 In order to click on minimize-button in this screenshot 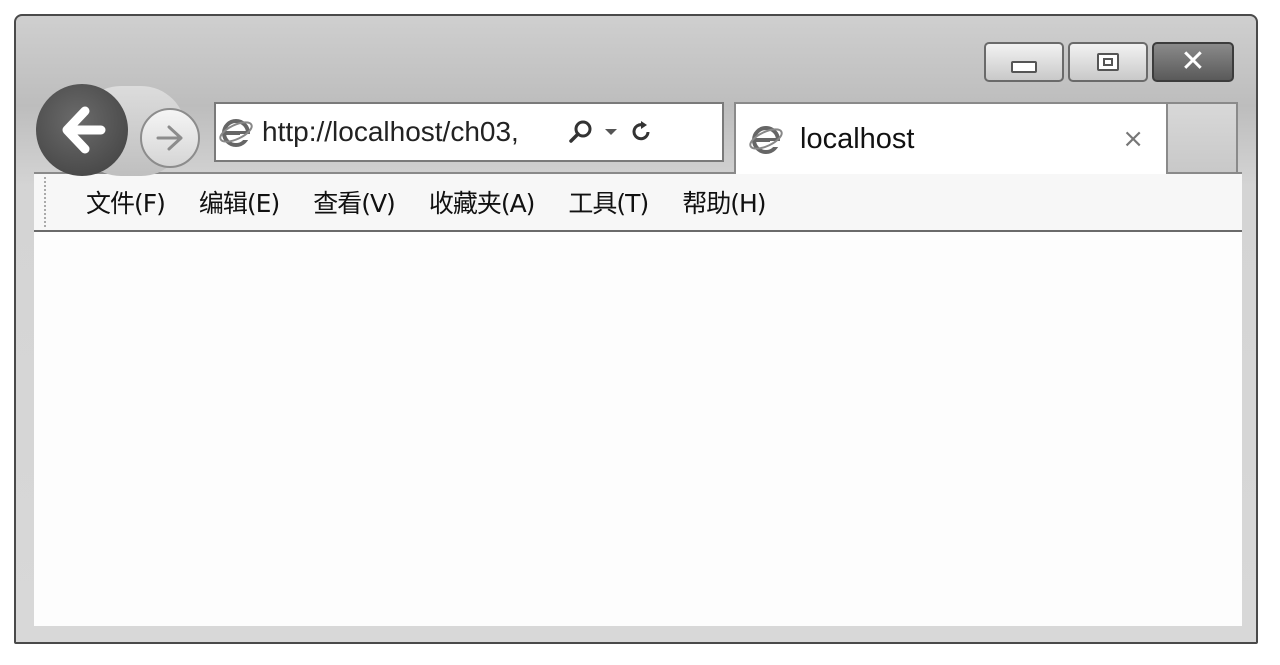, I will do `click(1024, 62)`.